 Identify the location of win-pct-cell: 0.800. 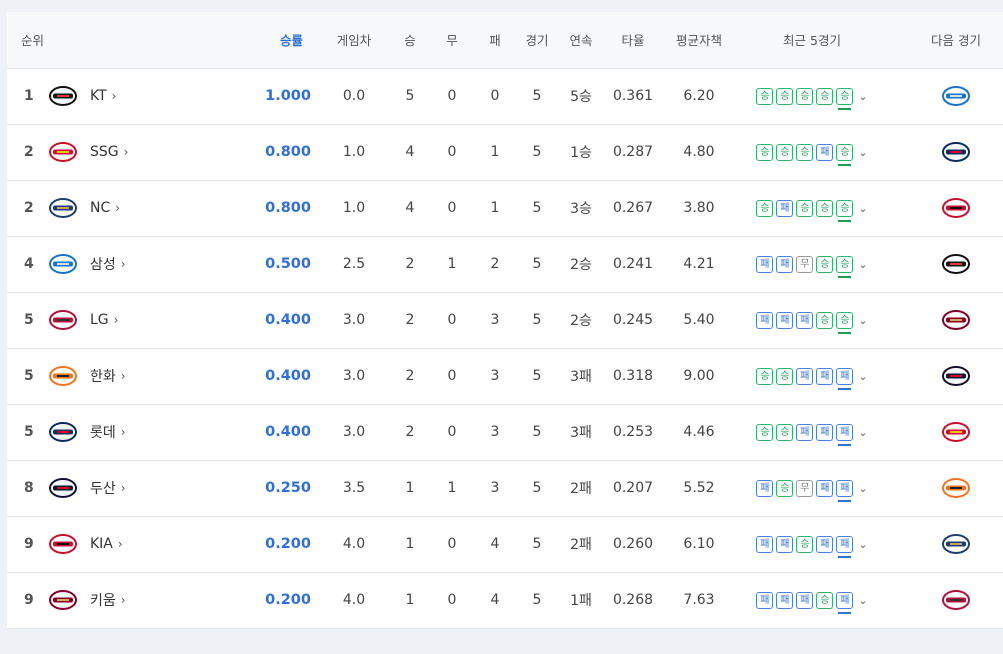
(247, 208).